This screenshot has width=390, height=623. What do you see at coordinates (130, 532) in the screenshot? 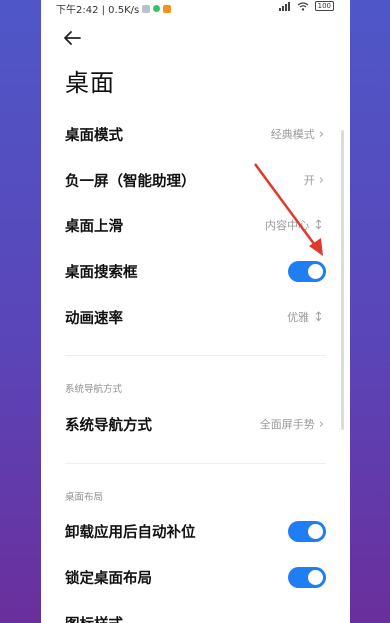
I see `row-label: 卸载应用后自动补位` at bounding box center [130, 532].